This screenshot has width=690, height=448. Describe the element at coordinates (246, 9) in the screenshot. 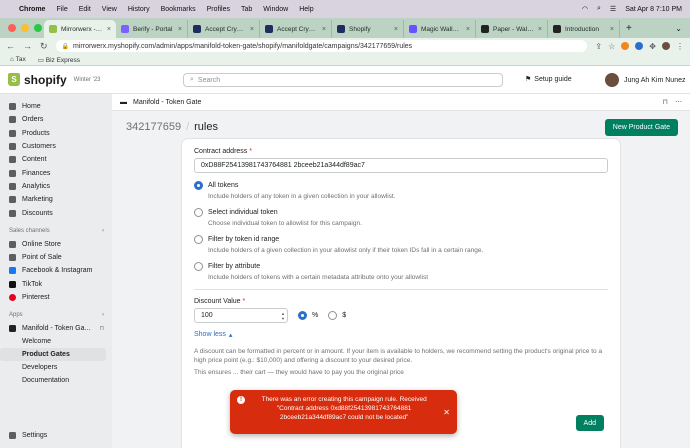

I see `menu-tab: Tab` at that location.